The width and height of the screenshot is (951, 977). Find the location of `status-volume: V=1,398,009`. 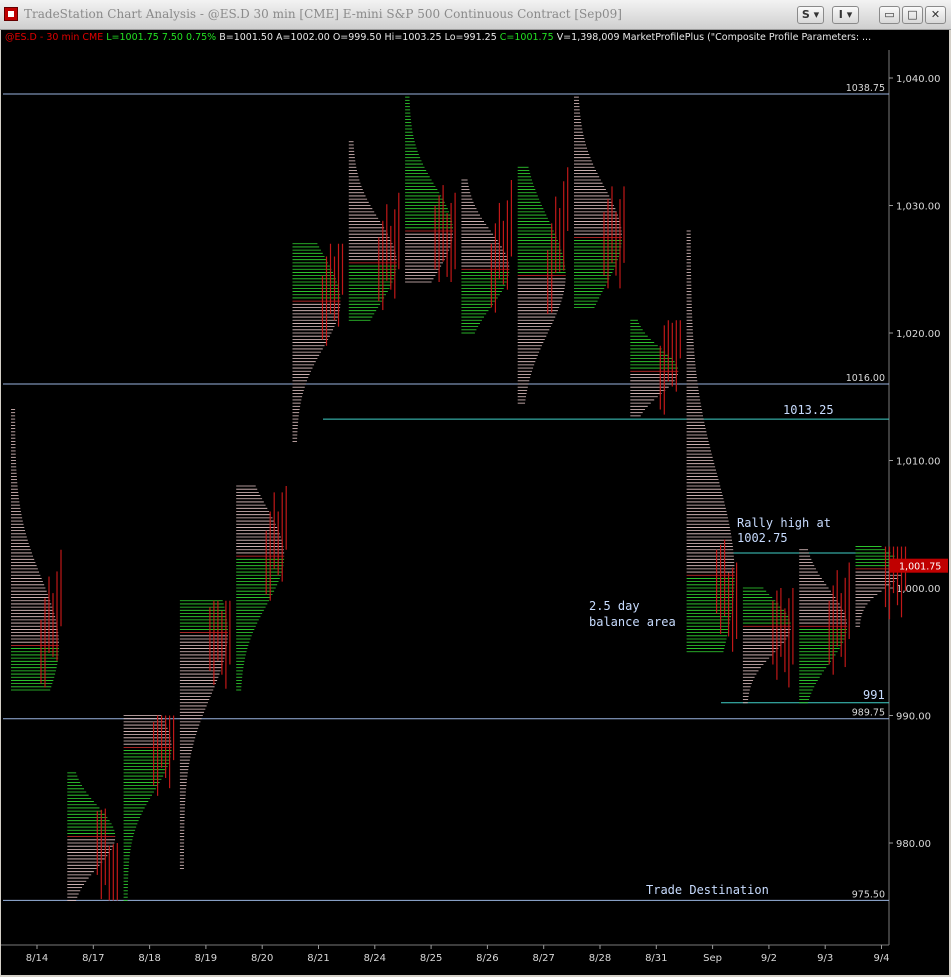

status-volume: V=1,398,009 is located at coordinates (588, 37).